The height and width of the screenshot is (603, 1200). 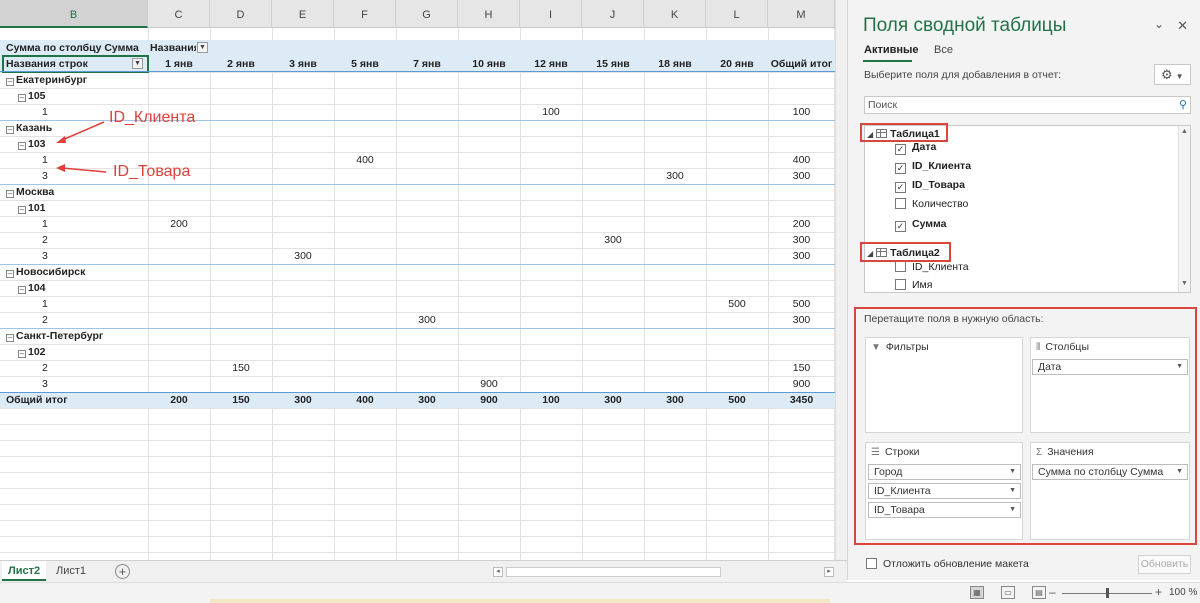 I want to click on values-area-label: Σ Значения, so click(x=1065, y=452).